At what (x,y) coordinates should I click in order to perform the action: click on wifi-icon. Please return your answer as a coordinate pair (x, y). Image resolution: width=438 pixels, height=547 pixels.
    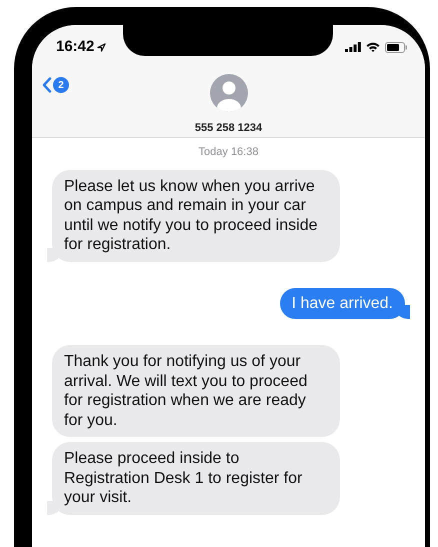
    Looking at the image, I should click on (373, 47).